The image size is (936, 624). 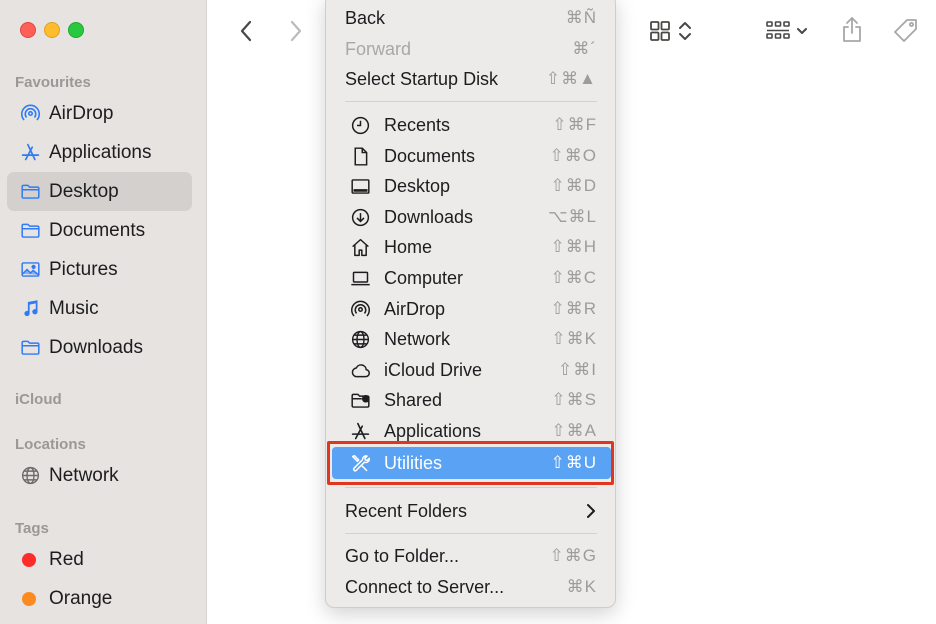 I want to click on menu-item-label: Documents, so click(x=430, y=155).